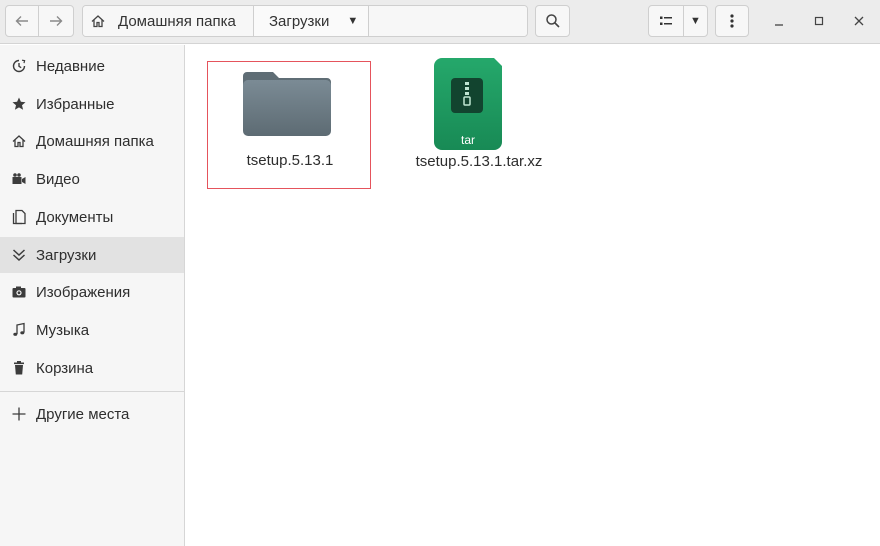 The image size is (880, 546). What do you see at coordinates (92, 330) in the screenshot?
I see `sidebar-item-music: Музыка` at bounding box center [92, 330].